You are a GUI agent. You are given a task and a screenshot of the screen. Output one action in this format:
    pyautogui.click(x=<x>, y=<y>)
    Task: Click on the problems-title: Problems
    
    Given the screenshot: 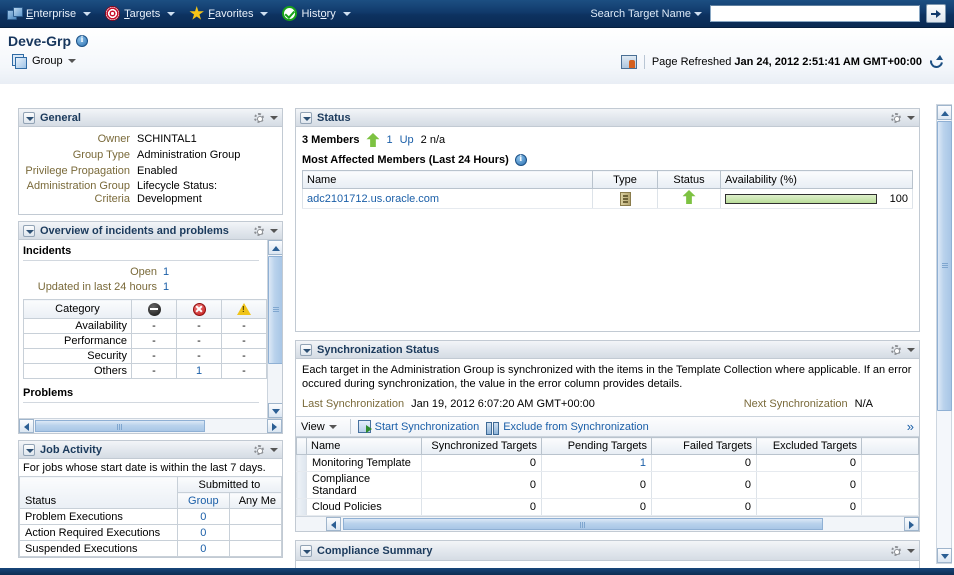 What is the action you would take?
    pyautogui.click(x=141, y=394)
    